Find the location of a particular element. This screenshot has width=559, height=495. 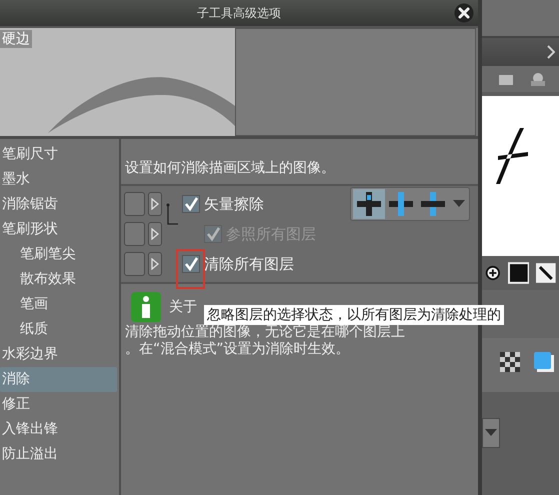

cross-icon is located at coordinates (369, 204).